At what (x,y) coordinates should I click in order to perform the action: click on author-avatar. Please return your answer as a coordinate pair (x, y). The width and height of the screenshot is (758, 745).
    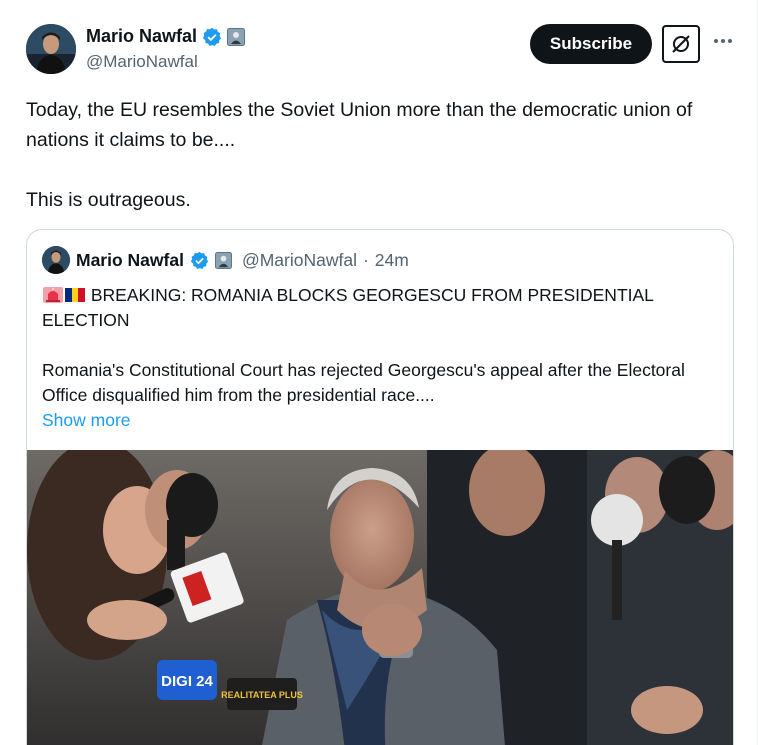
    Looking at the image, I should click on (51, 49).